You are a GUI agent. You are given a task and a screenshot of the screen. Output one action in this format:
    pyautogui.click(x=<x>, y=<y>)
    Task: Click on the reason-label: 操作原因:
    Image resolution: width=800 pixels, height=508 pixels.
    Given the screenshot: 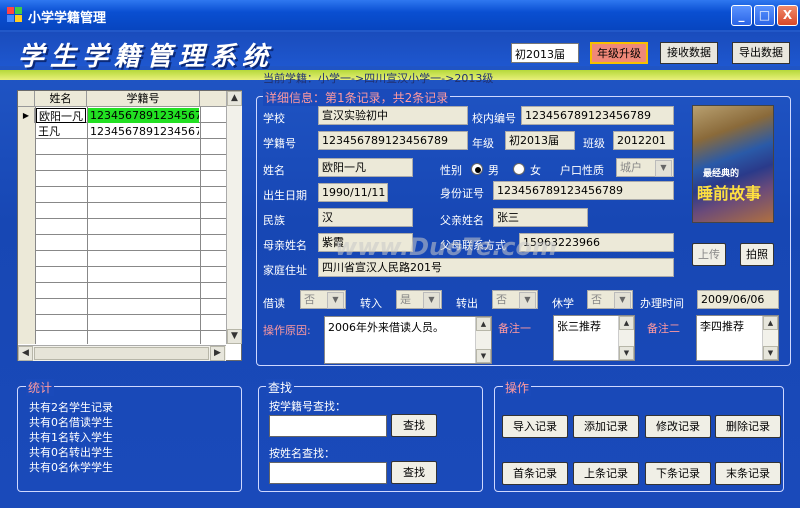 What is the action you would take?
    pyautogui.click(x=287, y=330)
    